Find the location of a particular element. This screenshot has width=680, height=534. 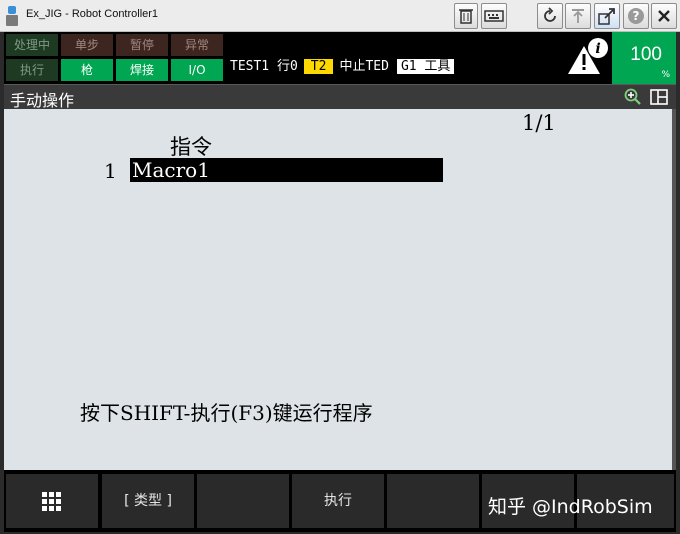

f2-button is located at coordinates (243, 501).